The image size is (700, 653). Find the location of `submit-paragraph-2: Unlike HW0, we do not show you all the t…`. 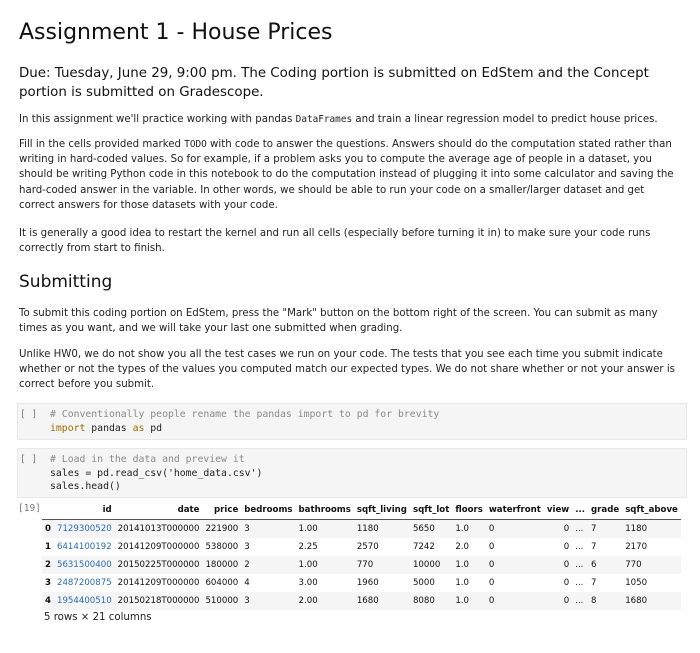

submit-paragraph-2: Unlike HW0, we do not show you all the t… is located at coordinates (347, 370).